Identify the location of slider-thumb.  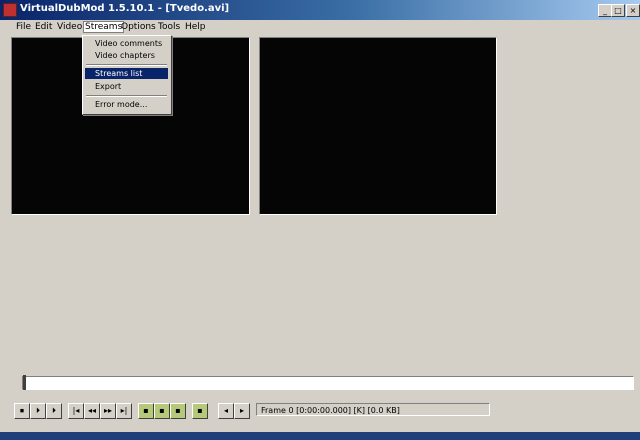
(24, 382).